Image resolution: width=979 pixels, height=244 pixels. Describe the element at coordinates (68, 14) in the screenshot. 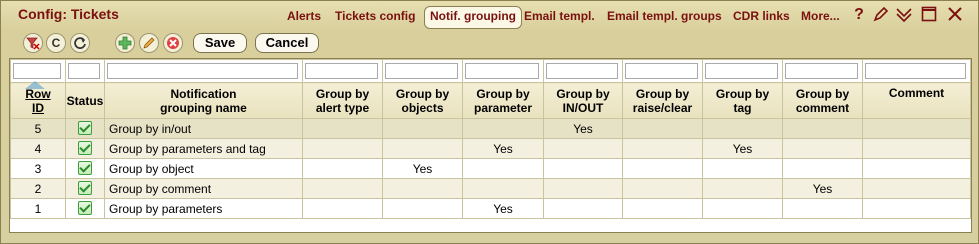

I see `window-title: Config: Tickets` at that location.